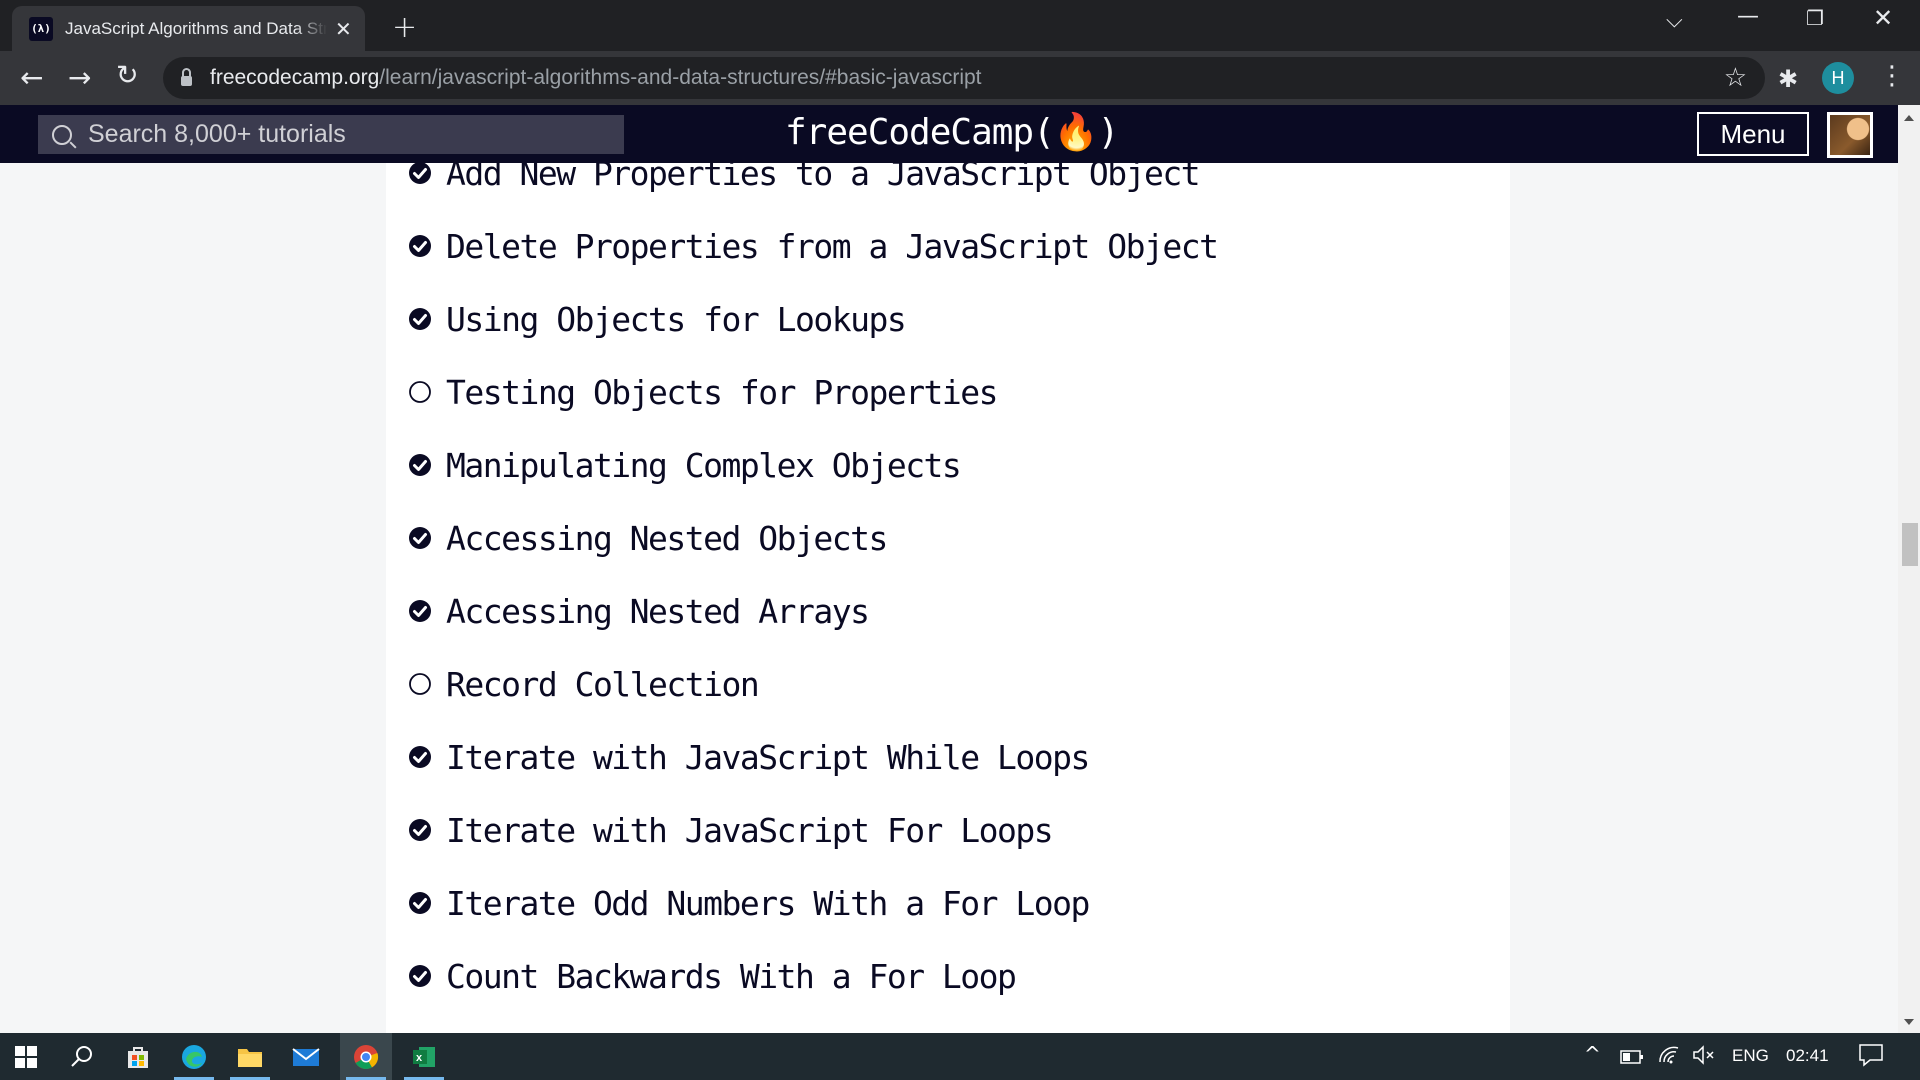 The image size is (1920, 1080). Describe the element at coordinates (348, 134) in the screenshot. I see `search-input` at that location.